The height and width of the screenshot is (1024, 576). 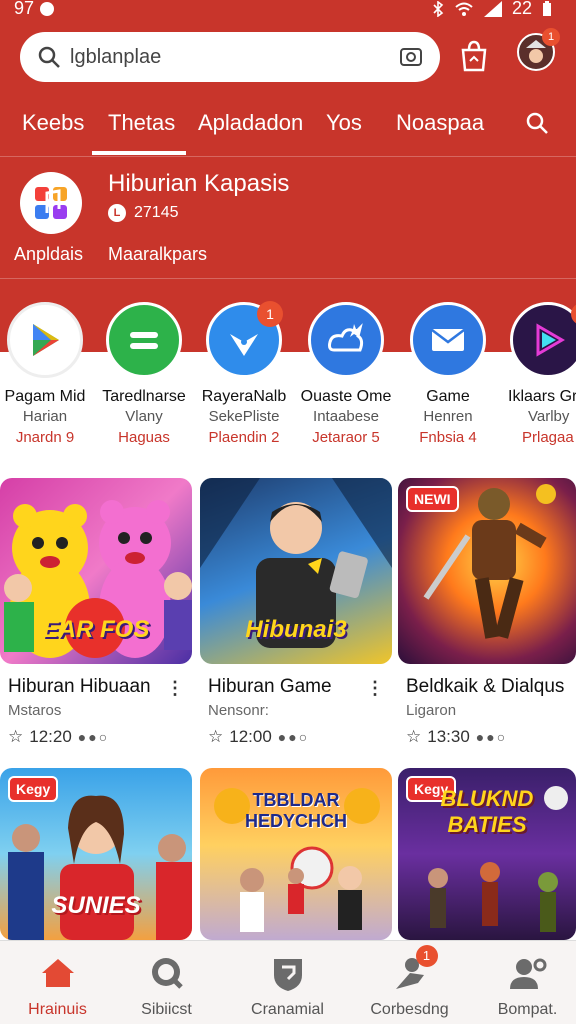 What do you see at coordinates (432, 499) in the screenshot?
I see `new-badge: NEWI` at bounding box center [432, 499].